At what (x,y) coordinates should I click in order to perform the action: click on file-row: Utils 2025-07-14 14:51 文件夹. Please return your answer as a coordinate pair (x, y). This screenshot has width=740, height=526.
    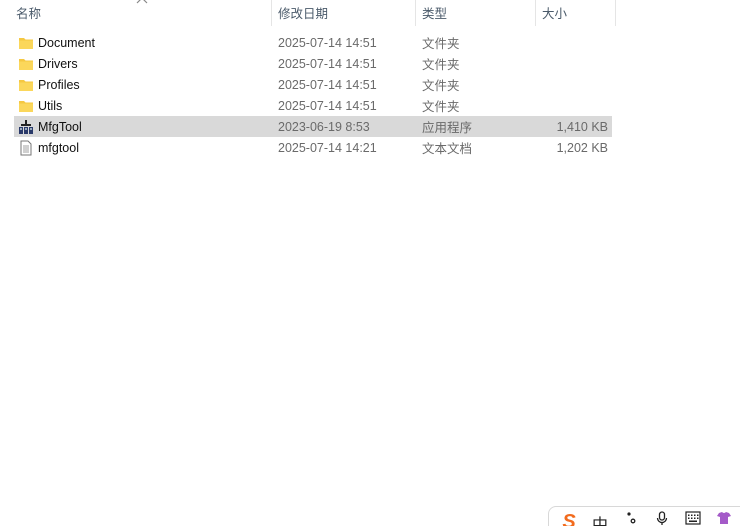
    Looking at the image, I should click on (313, 105).